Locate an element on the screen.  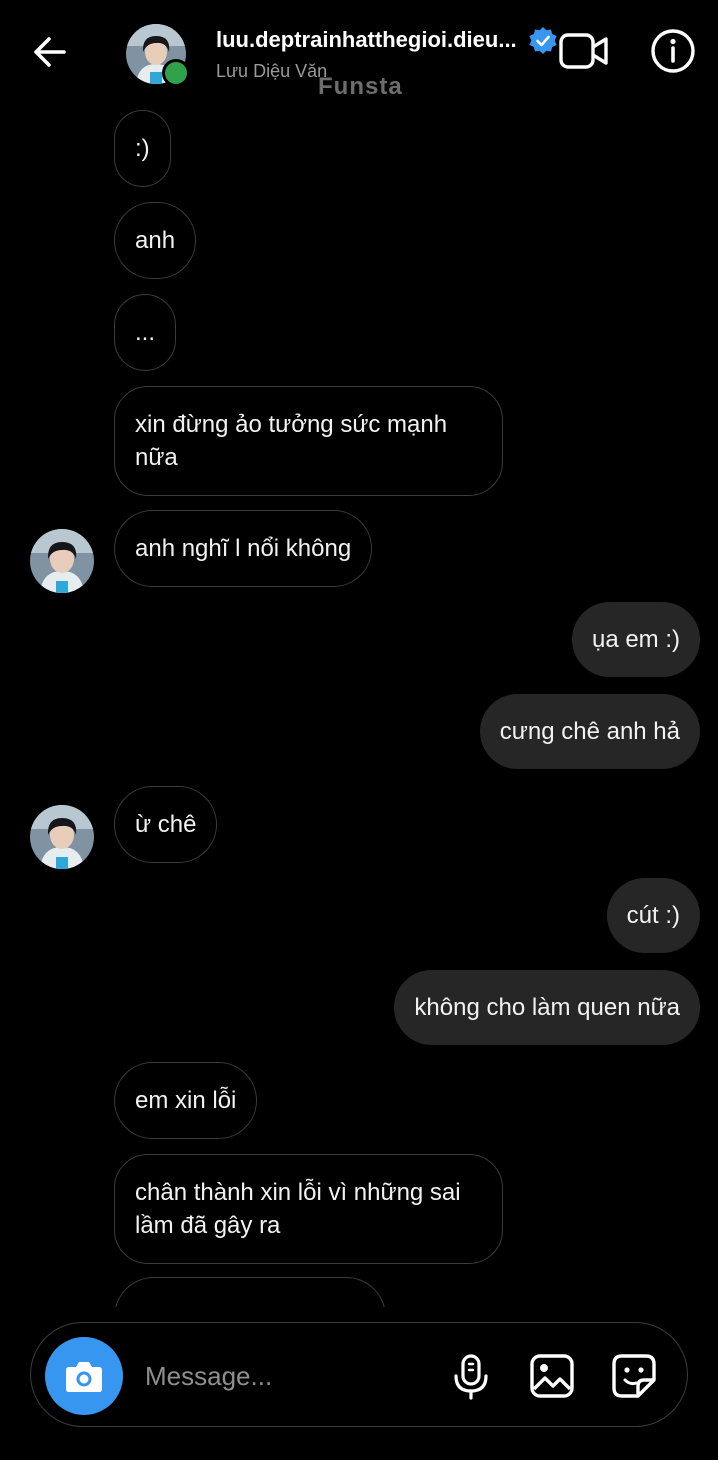
incoming-message-bubble: anh nghĩ l nổi không is located at coordinates (243, 548).